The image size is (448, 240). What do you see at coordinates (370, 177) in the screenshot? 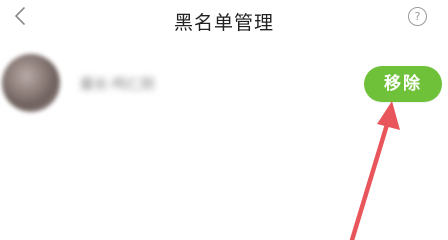
I see `arrow-shaft` at bounding box center [370, 177].